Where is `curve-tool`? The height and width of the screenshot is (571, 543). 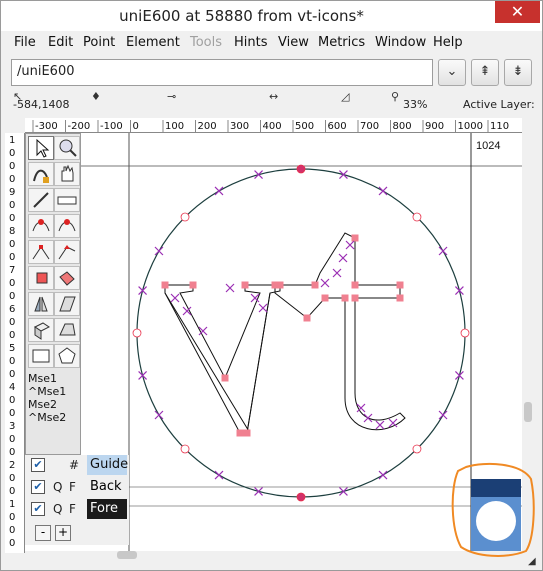 curve-tool is located at coordinates (67, 226).